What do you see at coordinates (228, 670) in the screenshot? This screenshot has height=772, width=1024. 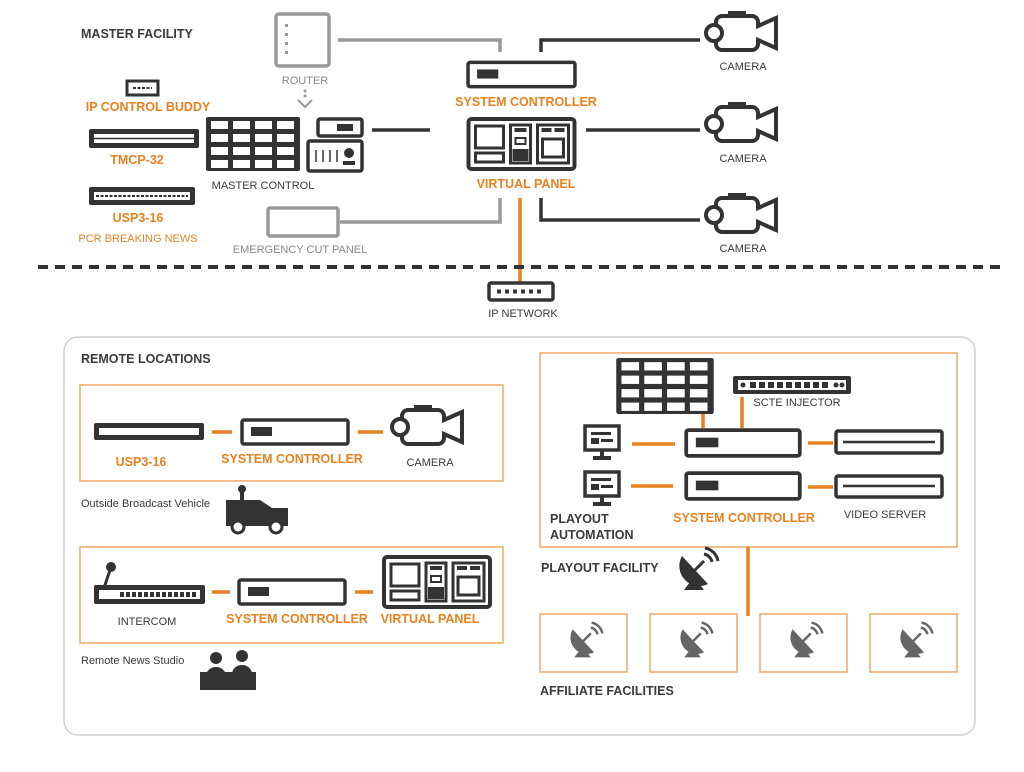 I see `news-anchors-icon` at bounding box center [228, 670].